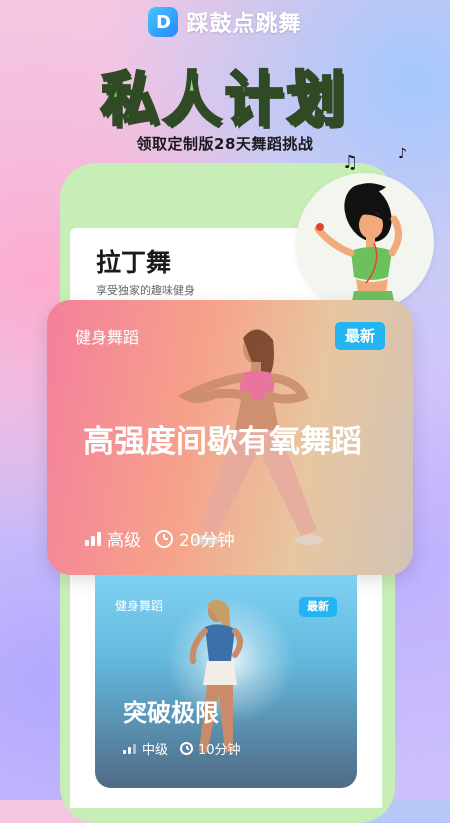  Describe the element at coordinates (163, 22) in the screenshot. I see `app-logo-icon: D` at that location.